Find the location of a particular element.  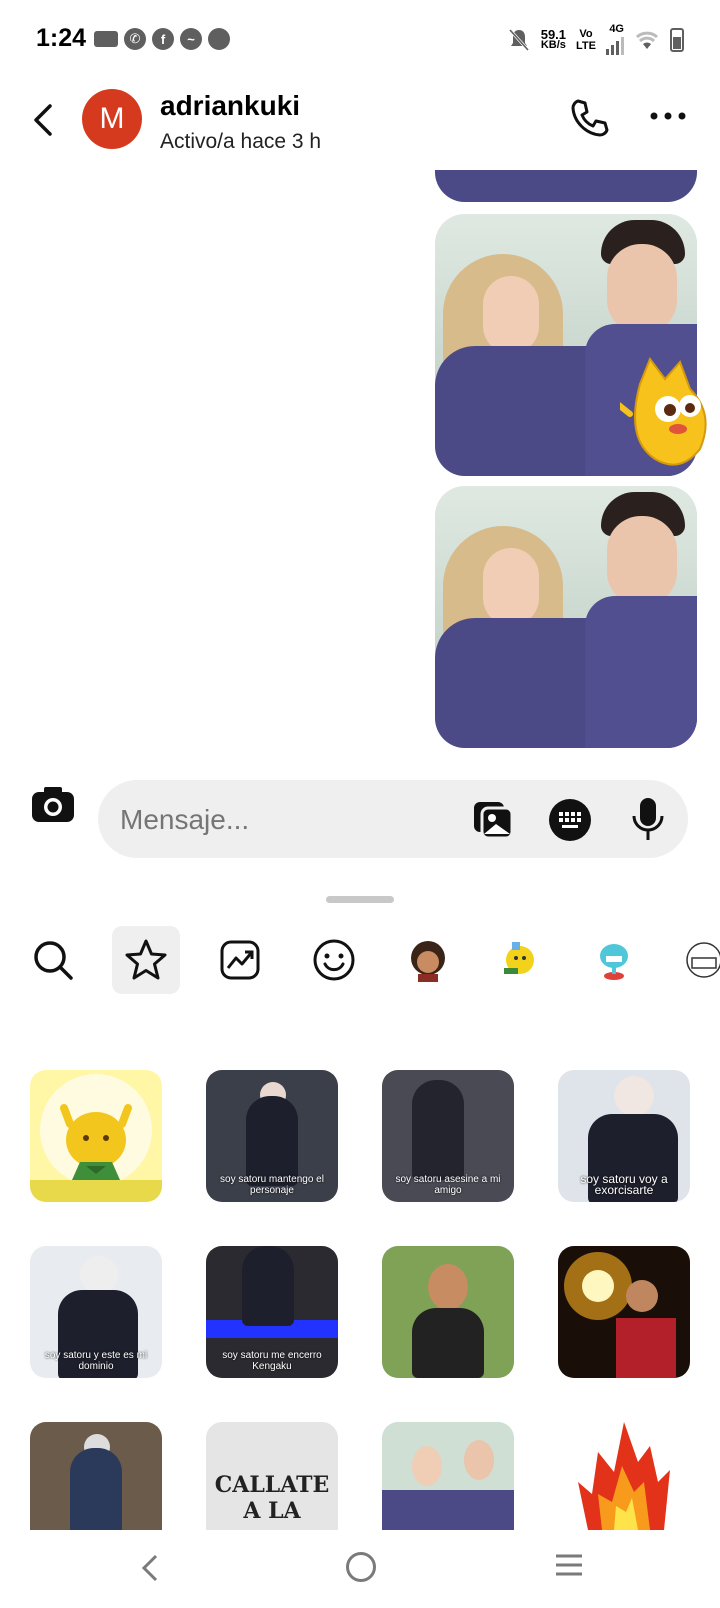

facebook-icon: f is located at coordinates (163, 39).